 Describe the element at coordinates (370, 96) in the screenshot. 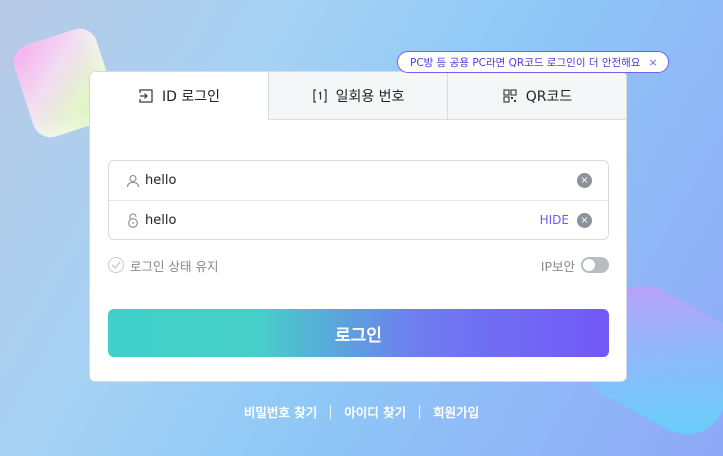

I see `tab-one-time-number-label: 일회용 번호` at that location.